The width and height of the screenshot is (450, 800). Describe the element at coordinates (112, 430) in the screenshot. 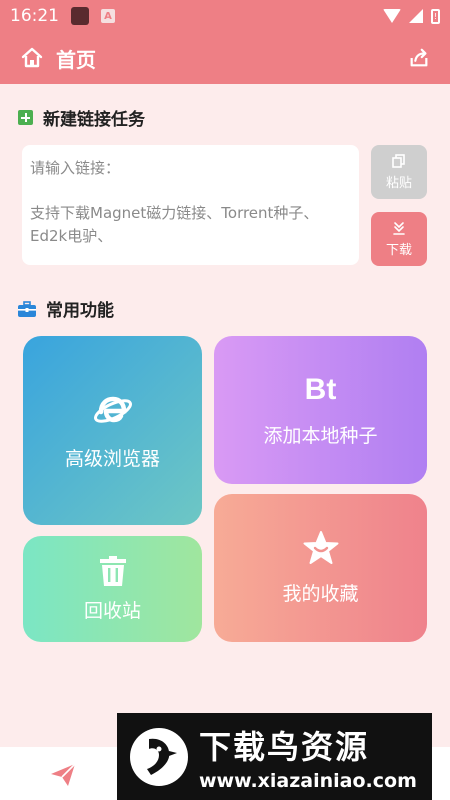

I see `advanced-browser-tile: 高级浏览器` at that location.